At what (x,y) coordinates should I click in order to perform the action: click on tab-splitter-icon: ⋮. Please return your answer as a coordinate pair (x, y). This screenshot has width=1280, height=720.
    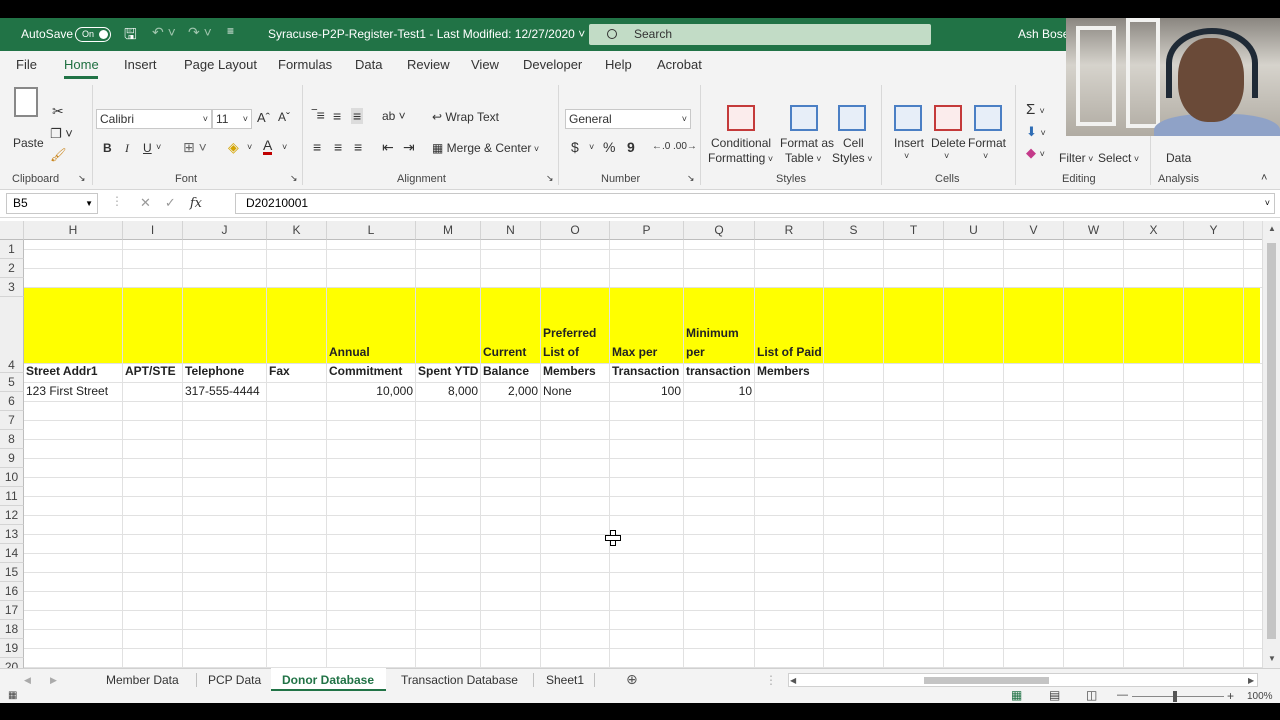
    Looking at the image, I should click on (771, 680).